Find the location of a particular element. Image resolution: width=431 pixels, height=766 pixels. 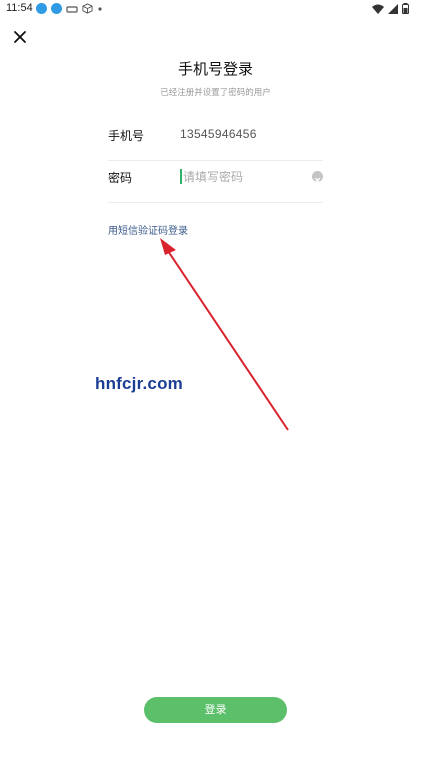

status-icons-right is located at coordinates (390, 8).